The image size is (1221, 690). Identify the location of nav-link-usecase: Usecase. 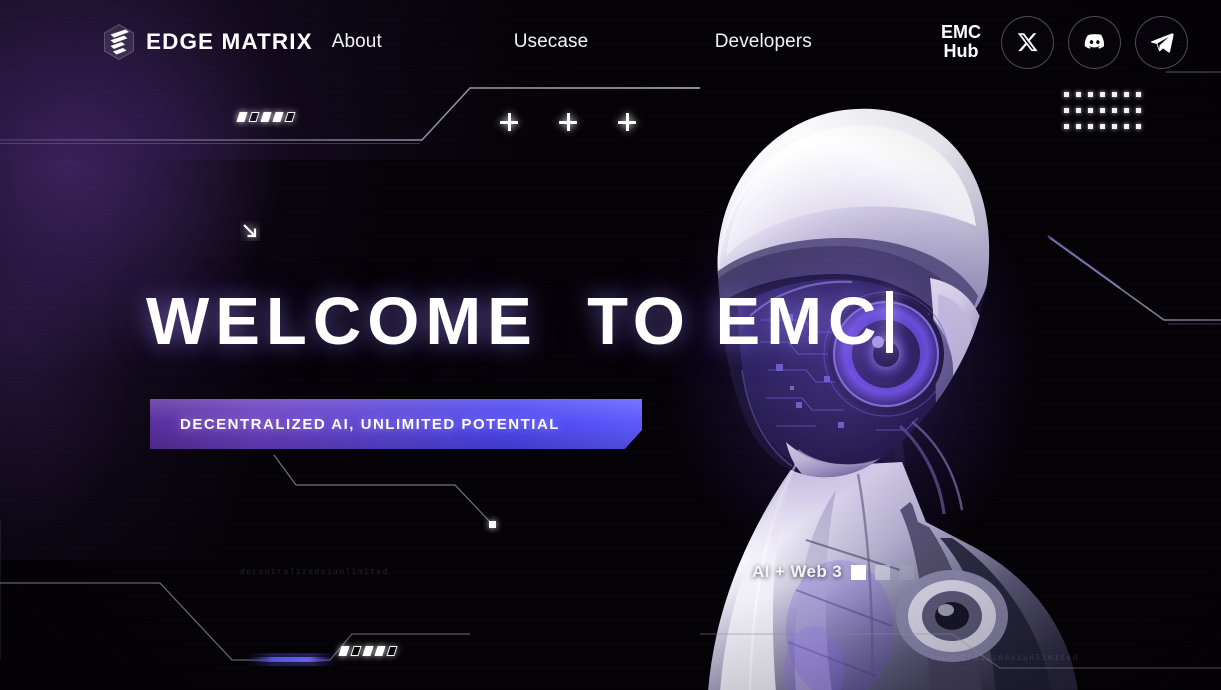
(614, 42).